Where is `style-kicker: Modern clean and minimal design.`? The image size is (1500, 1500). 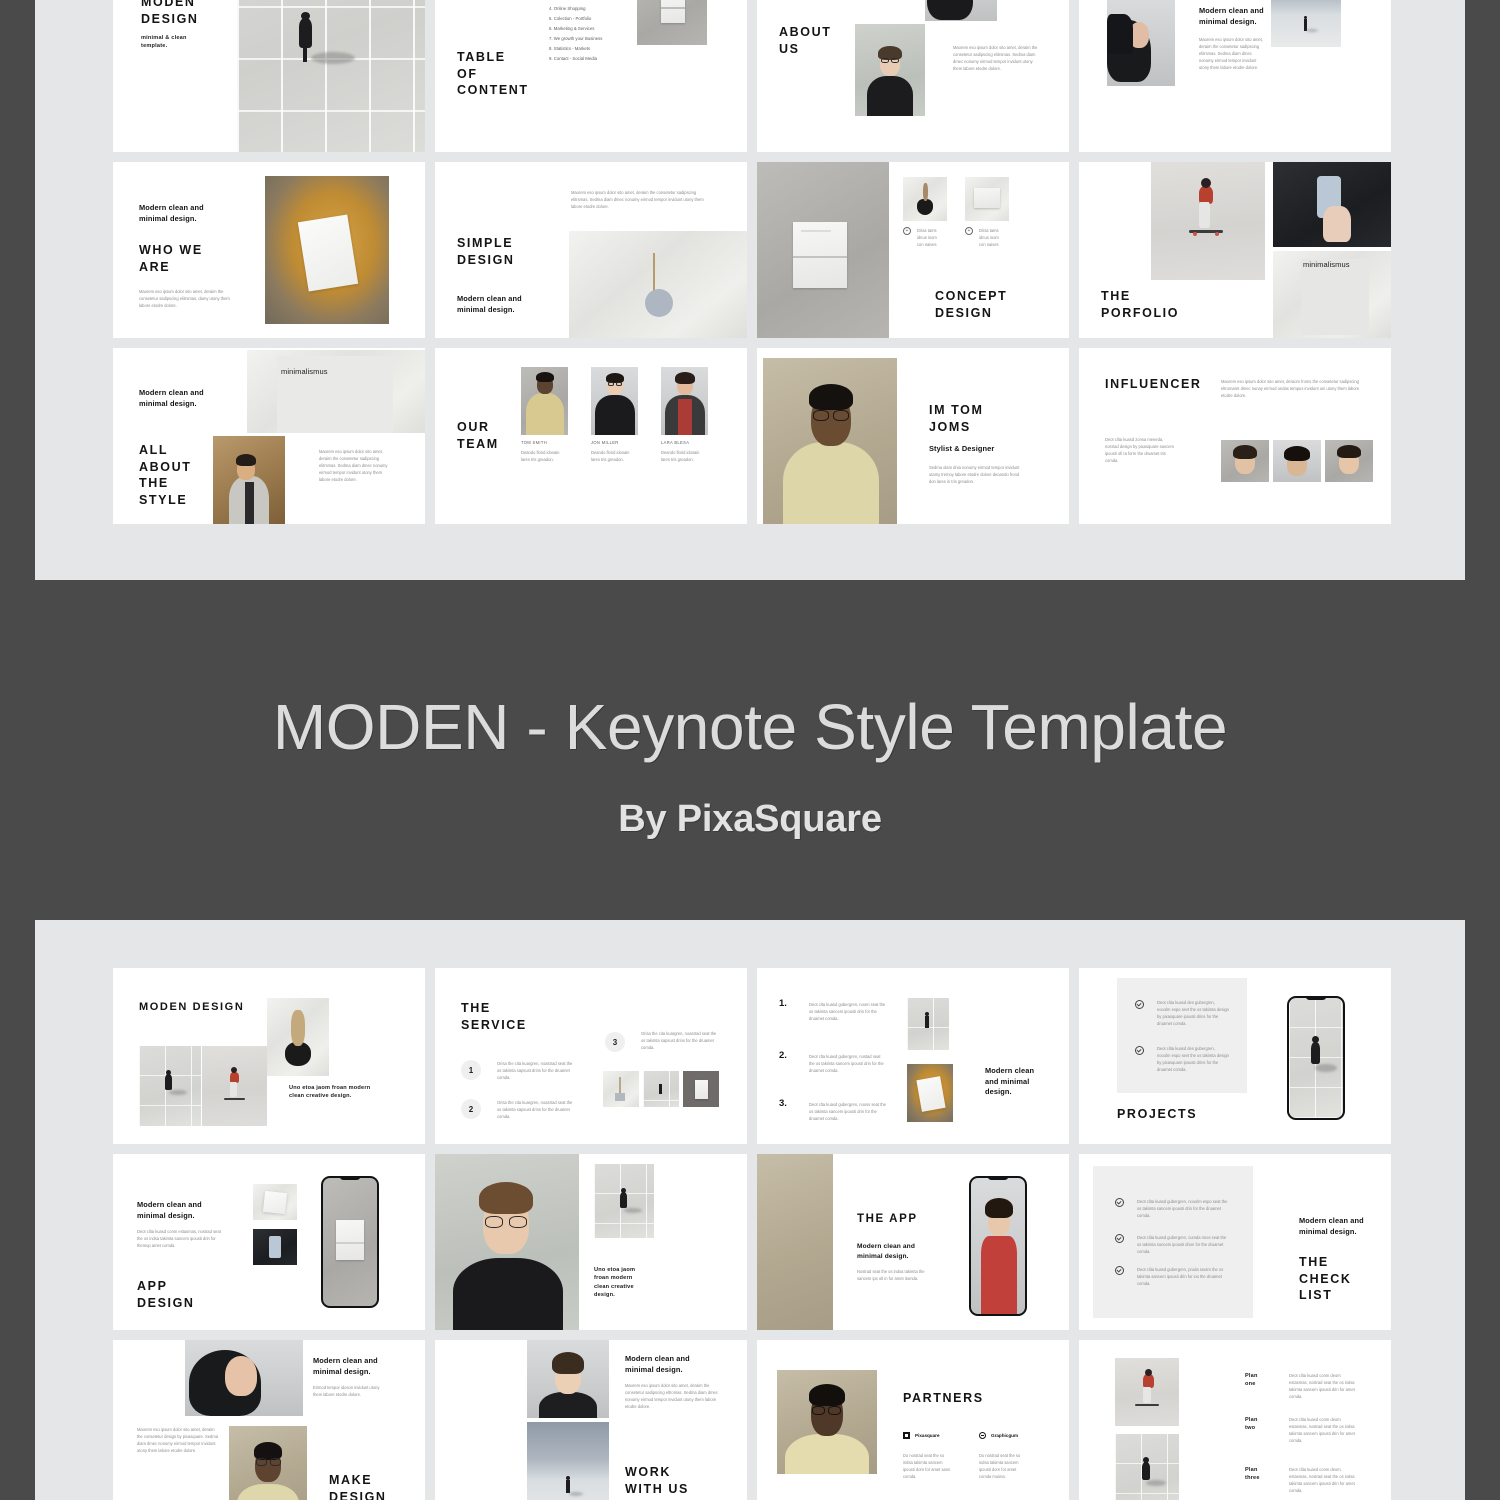 style-kicker: Modern clean and minimal design. is located at coordinates (171, 398).